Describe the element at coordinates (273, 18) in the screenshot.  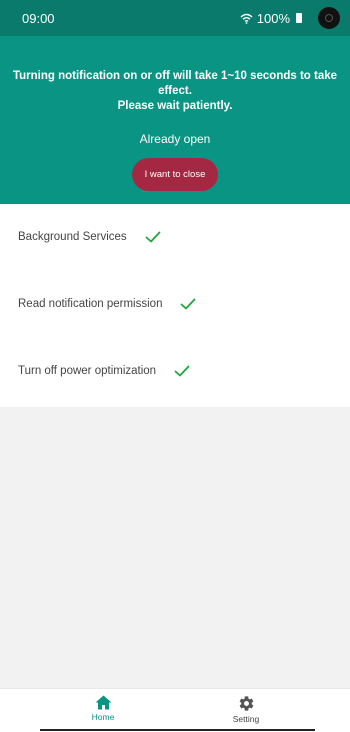
I see `battery-level: 100%` at that location.